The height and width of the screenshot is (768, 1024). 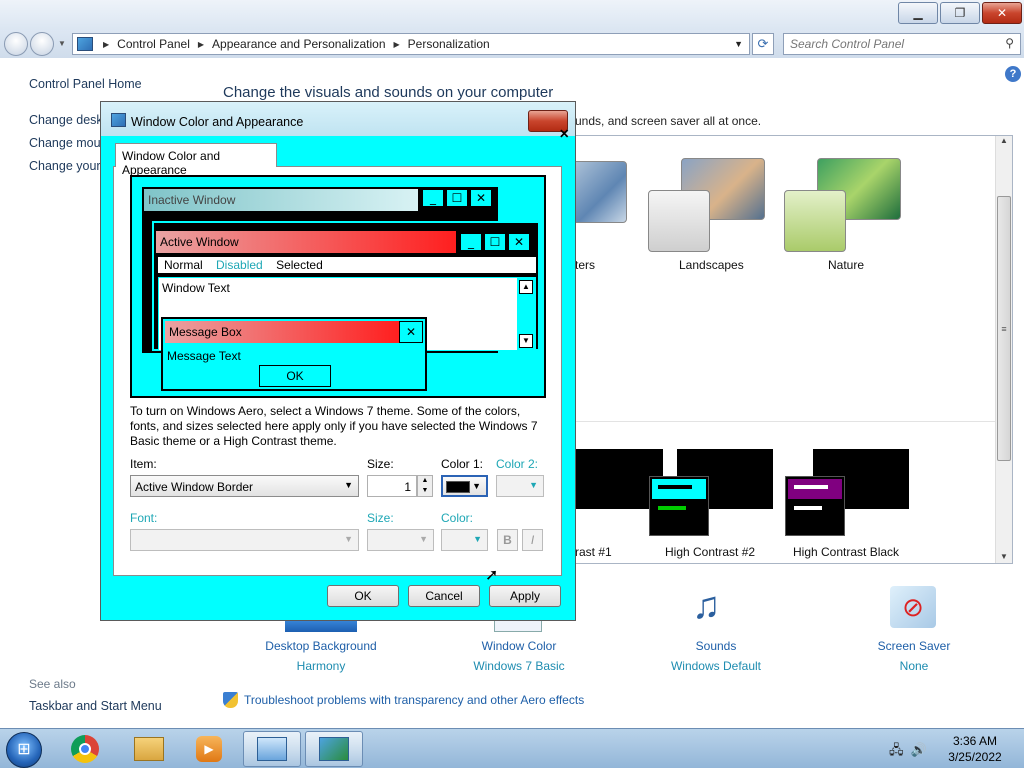 What do you see at coordinates (272, 749) in the screenshot?
I see `control-panel-taskbar-icon` at bounding box center [272, 749].